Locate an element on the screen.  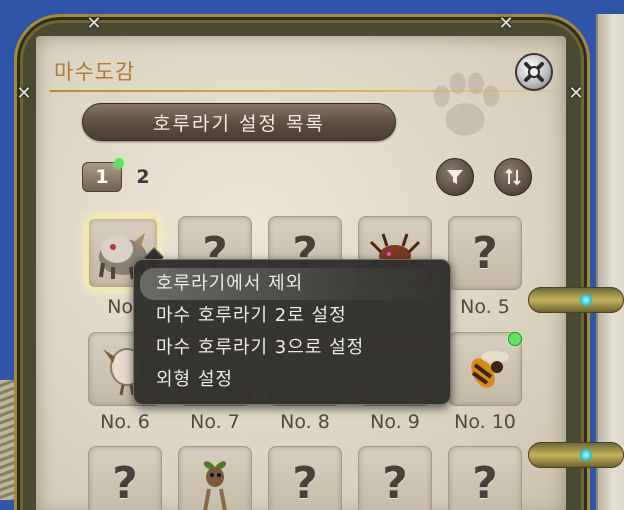
filter-icon is located at coordinates (455, 177).